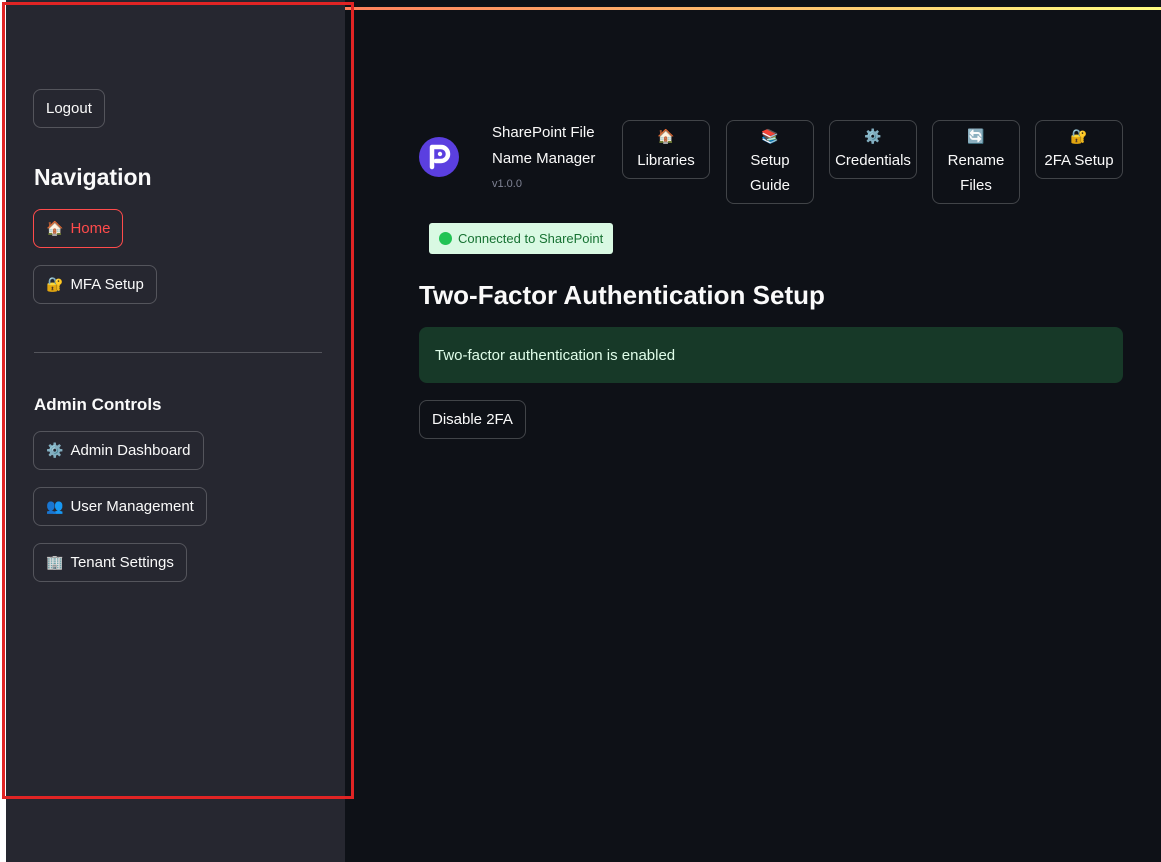 Image resolution: width=1161 pixels, height=862 pixels. I want to click on users-icon: 👥, so click(55, 506).